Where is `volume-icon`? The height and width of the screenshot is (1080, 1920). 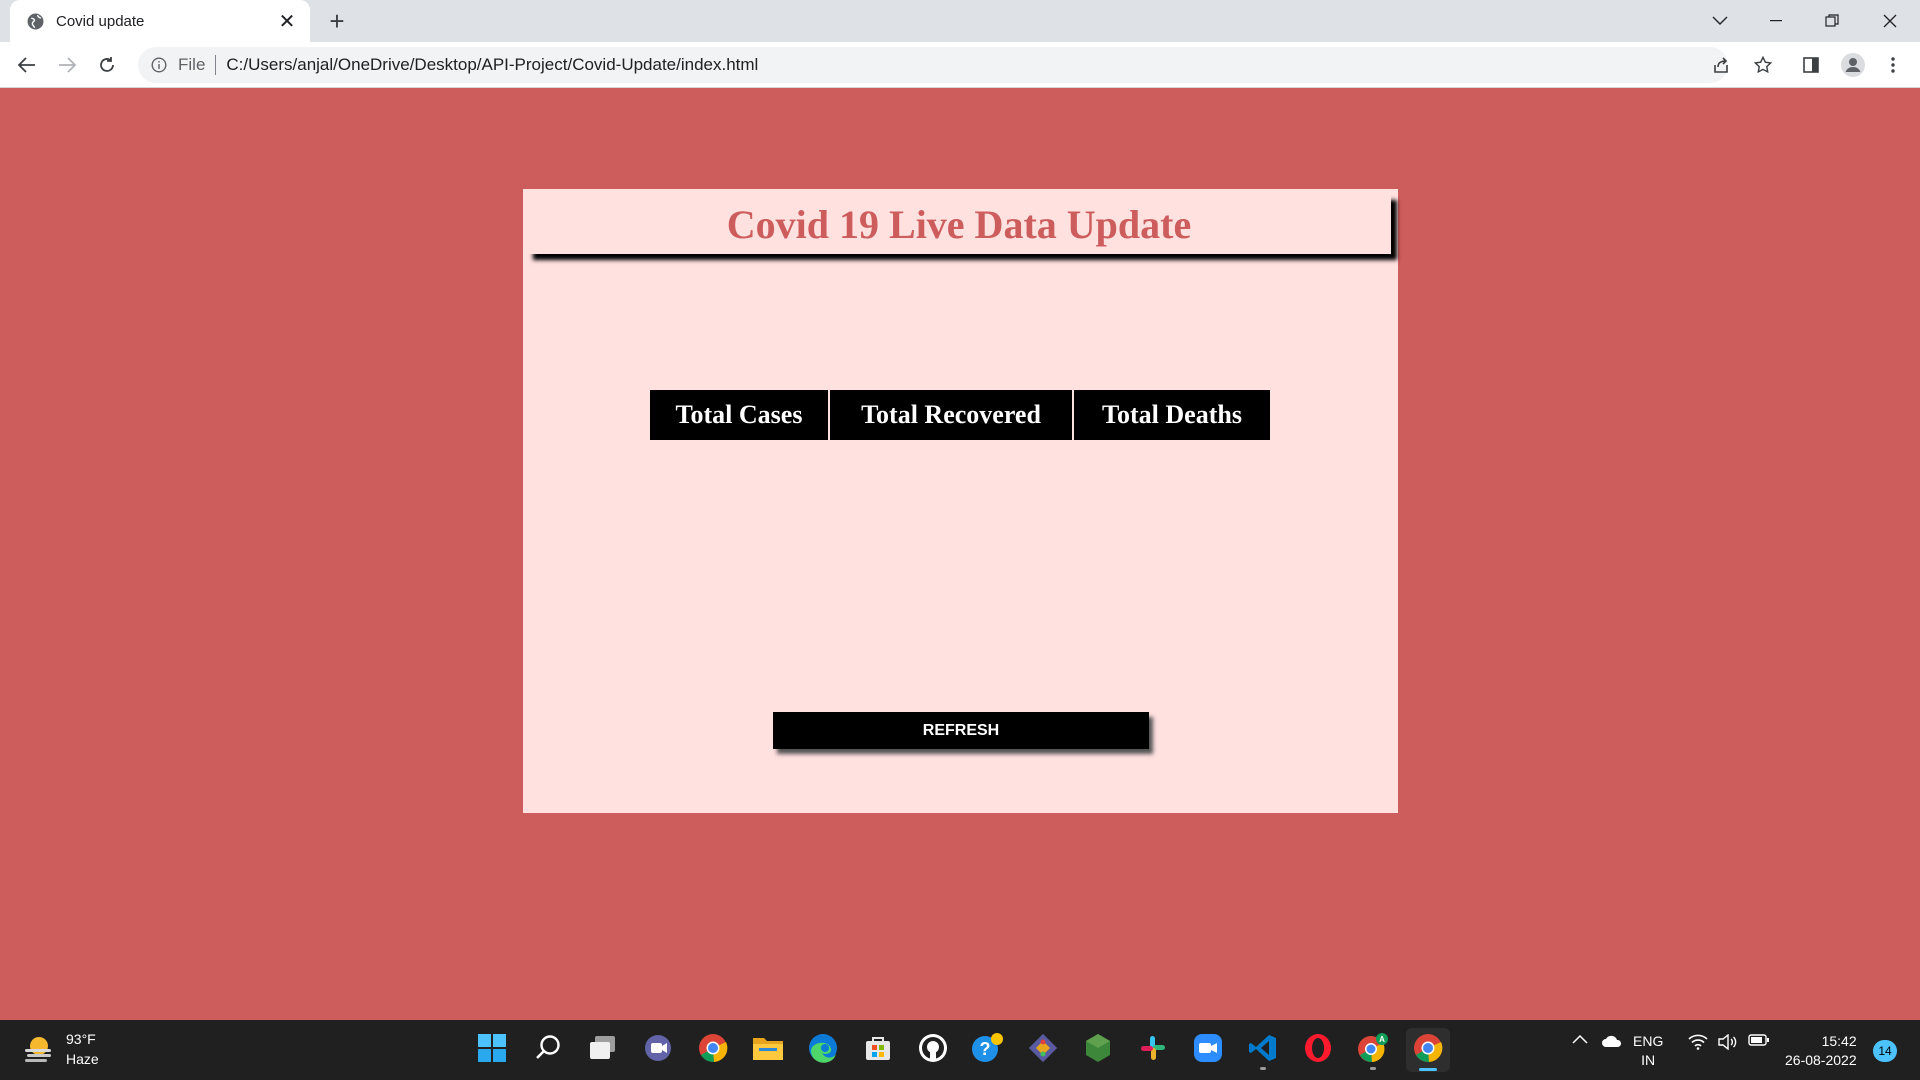
volume-icon is located at coordinates (1728, 1042).